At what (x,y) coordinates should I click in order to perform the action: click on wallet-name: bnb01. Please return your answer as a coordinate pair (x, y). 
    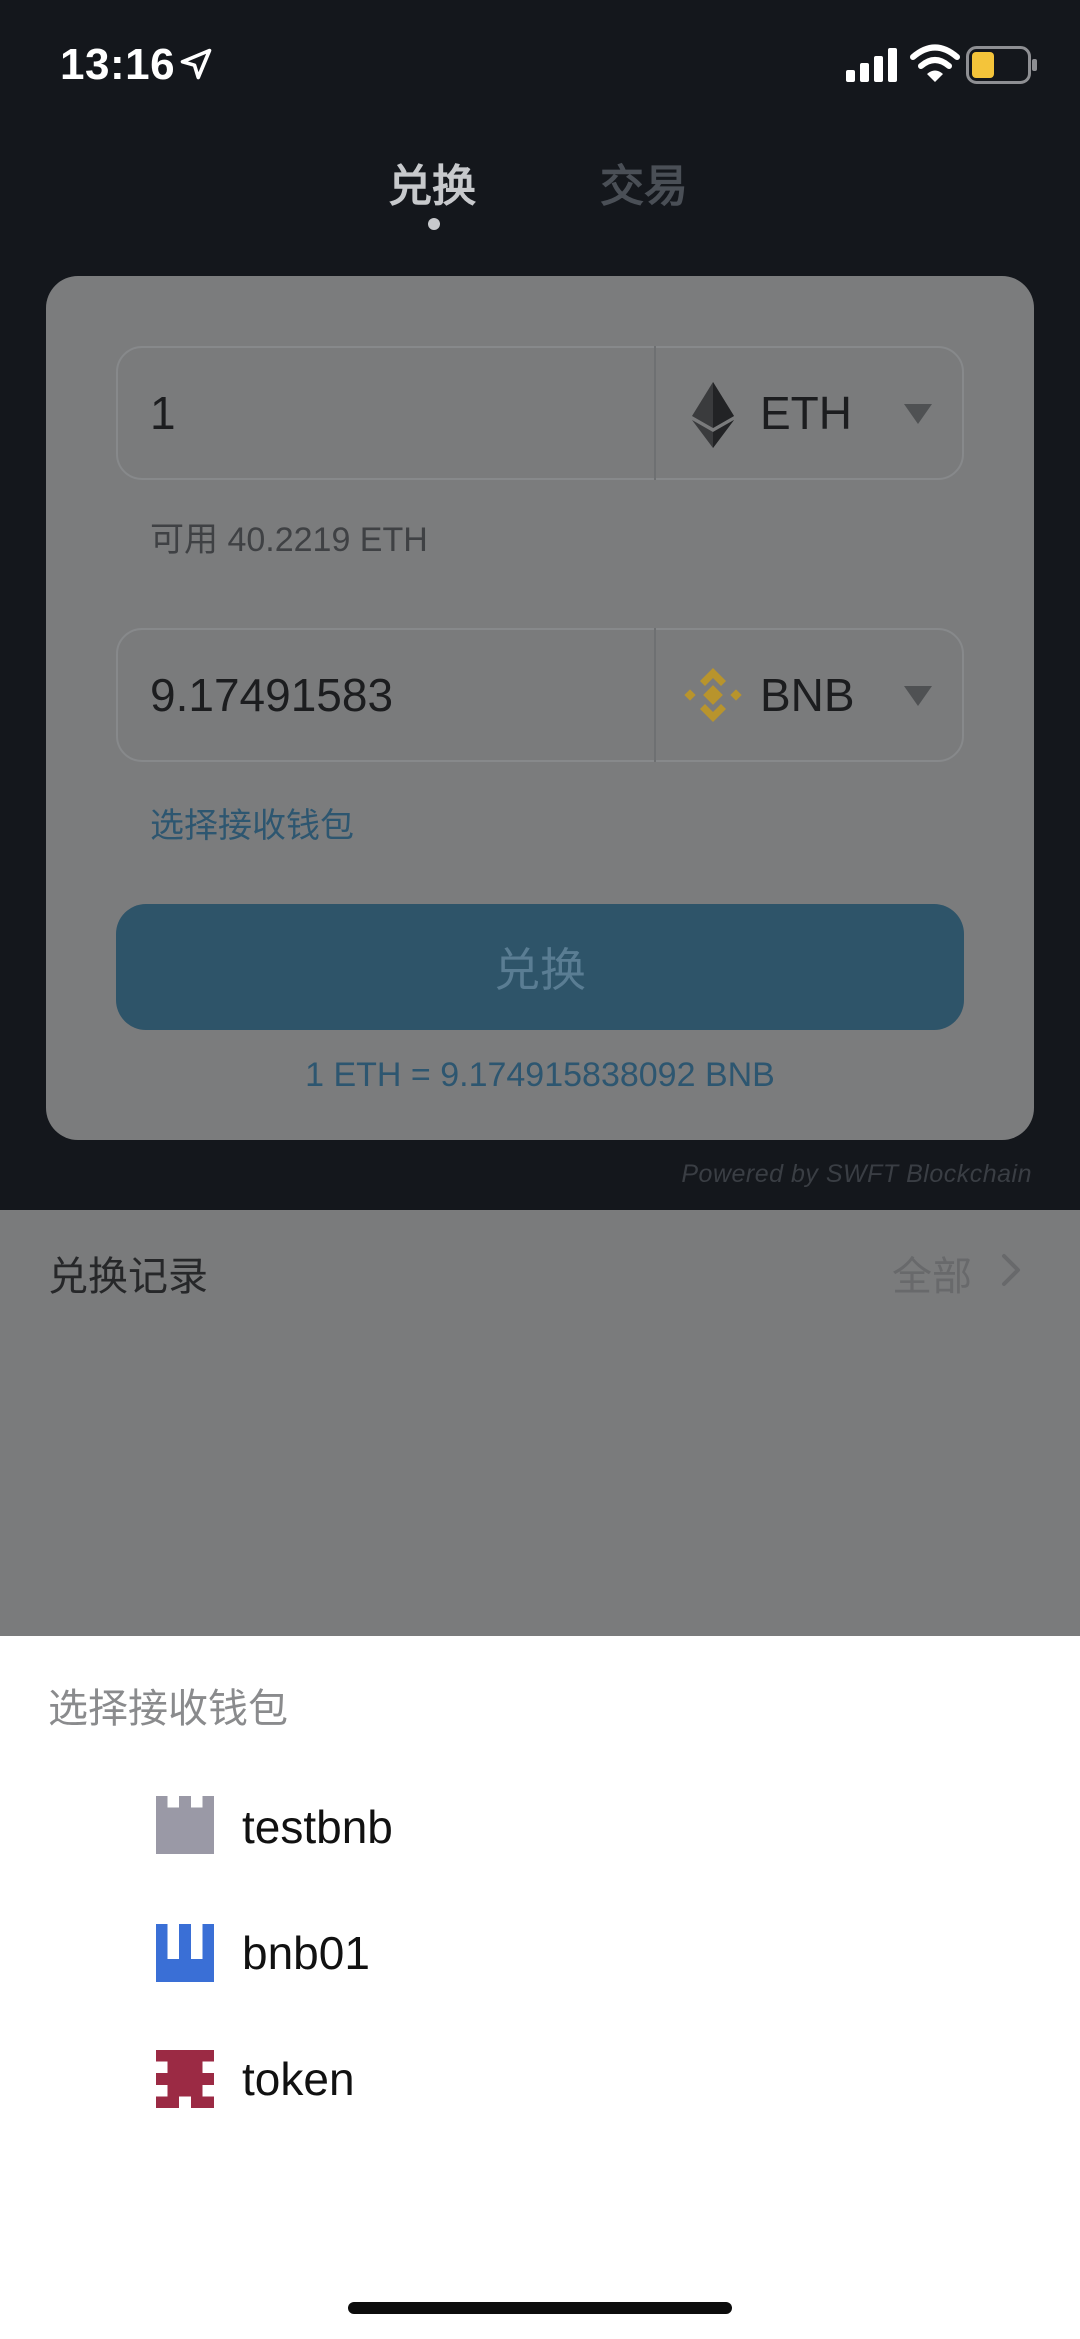
    Looking at the image, I should click on (306, 1953).